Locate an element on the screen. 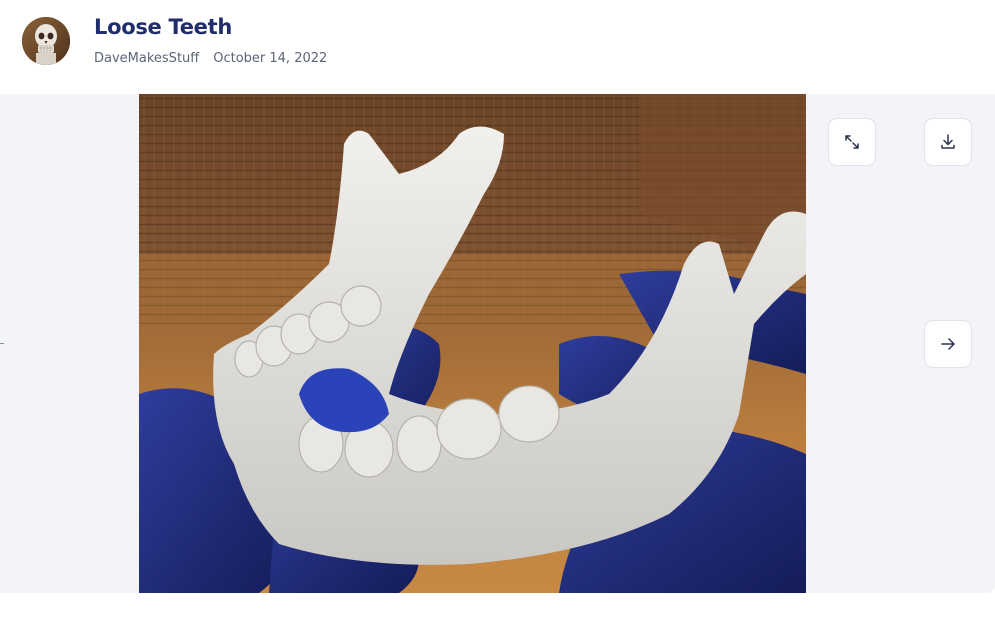  next-button is located at coordinates (948, 344).